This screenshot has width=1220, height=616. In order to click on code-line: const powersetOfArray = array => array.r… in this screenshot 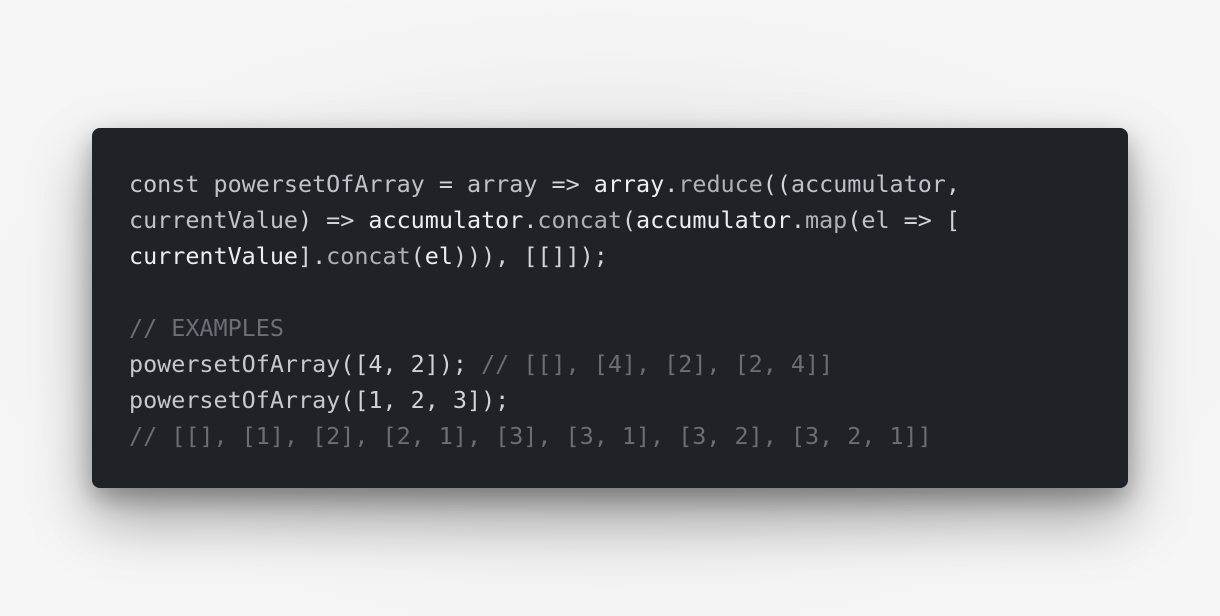, I will do `click(628, 184)`.